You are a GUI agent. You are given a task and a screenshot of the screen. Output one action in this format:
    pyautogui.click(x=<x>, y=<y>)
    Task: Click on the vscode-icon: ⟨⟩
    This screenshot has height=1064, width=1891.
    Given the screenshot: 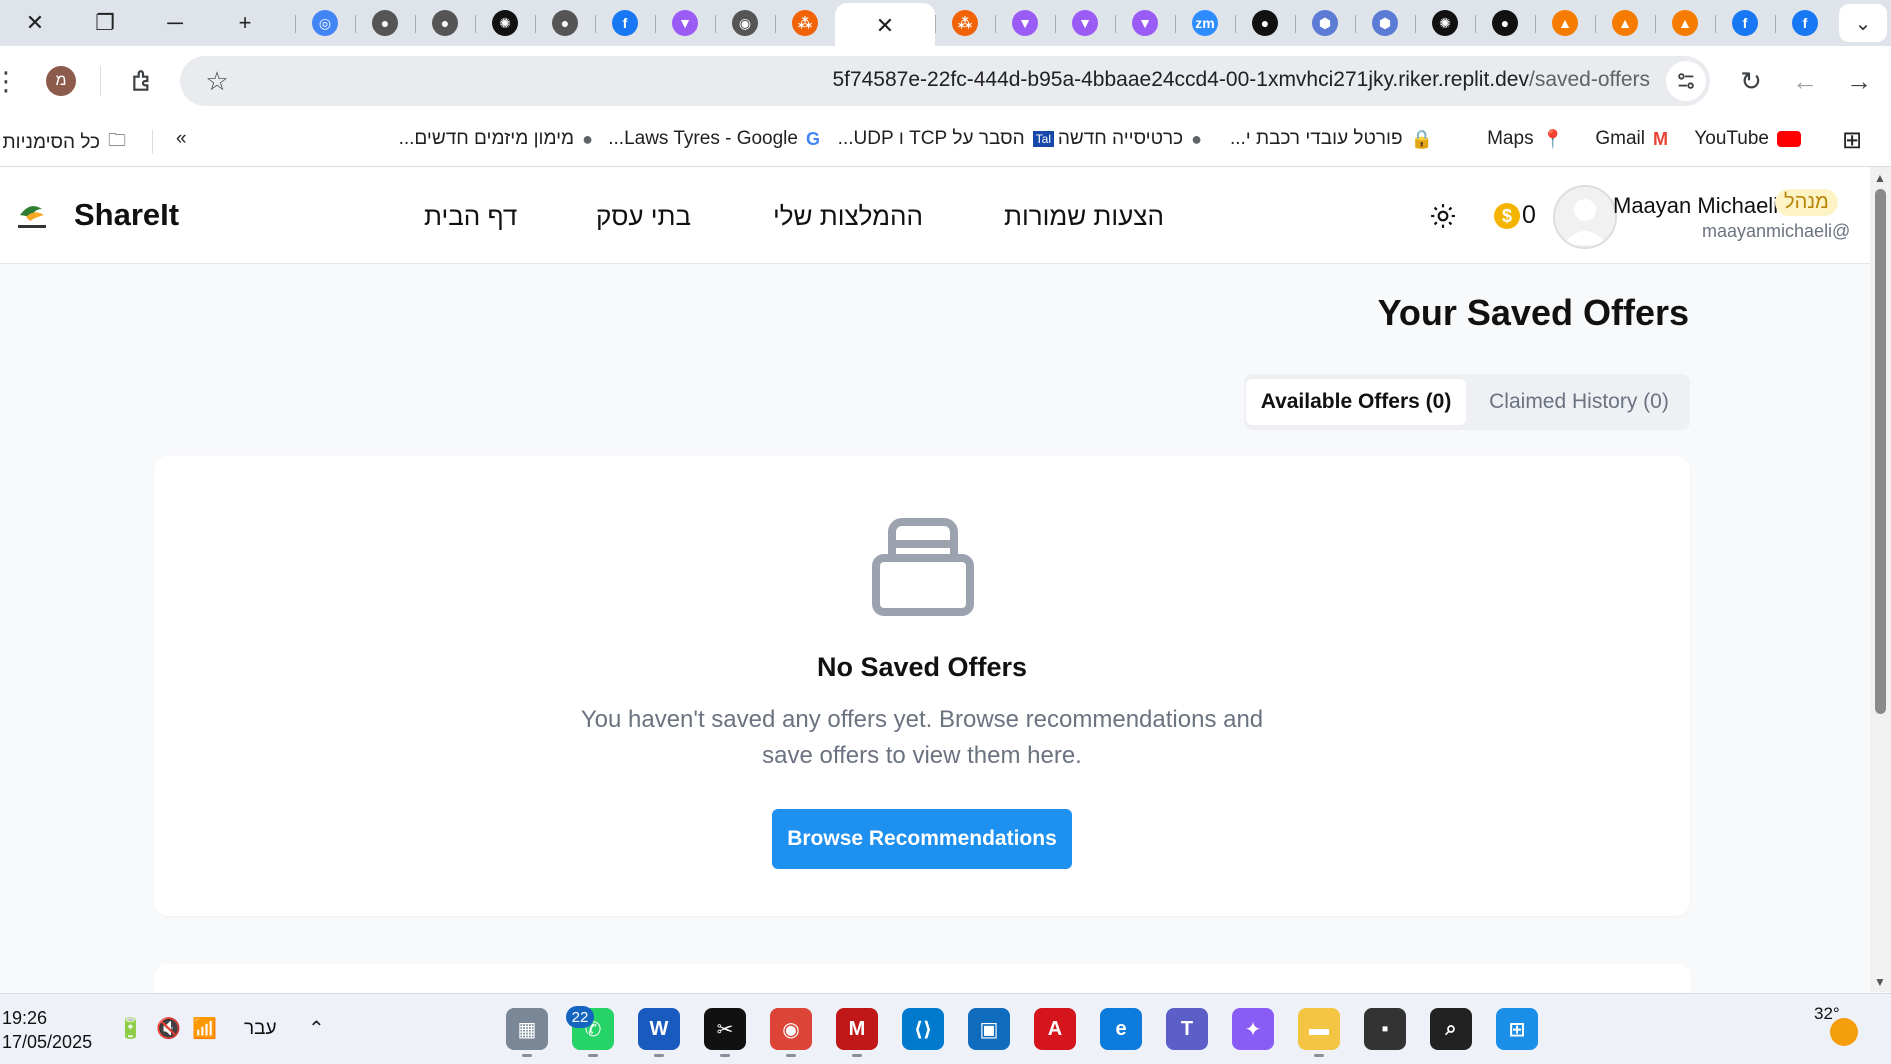 What is the action you would take?
    pyautogui.click(x=923, y=1029)
    